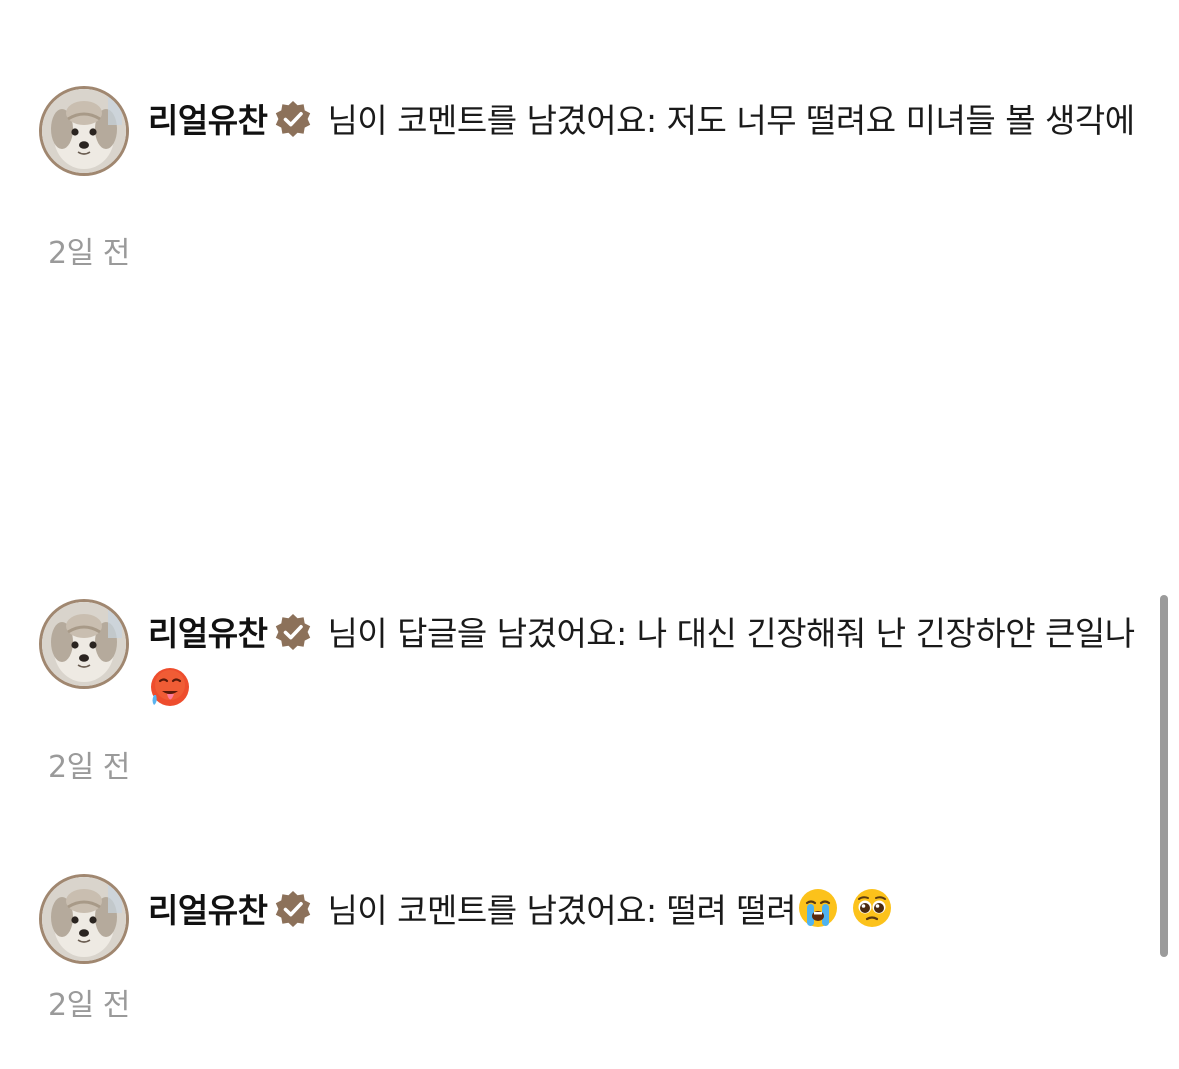 This screenshot has width=1179, height=1069. What do you see at coordinates (901, 120) in the screenshot?
I see `comment-text: 저도 너무 떨려요 미녀들 볼 생각에` at bounding box center [901, 120].